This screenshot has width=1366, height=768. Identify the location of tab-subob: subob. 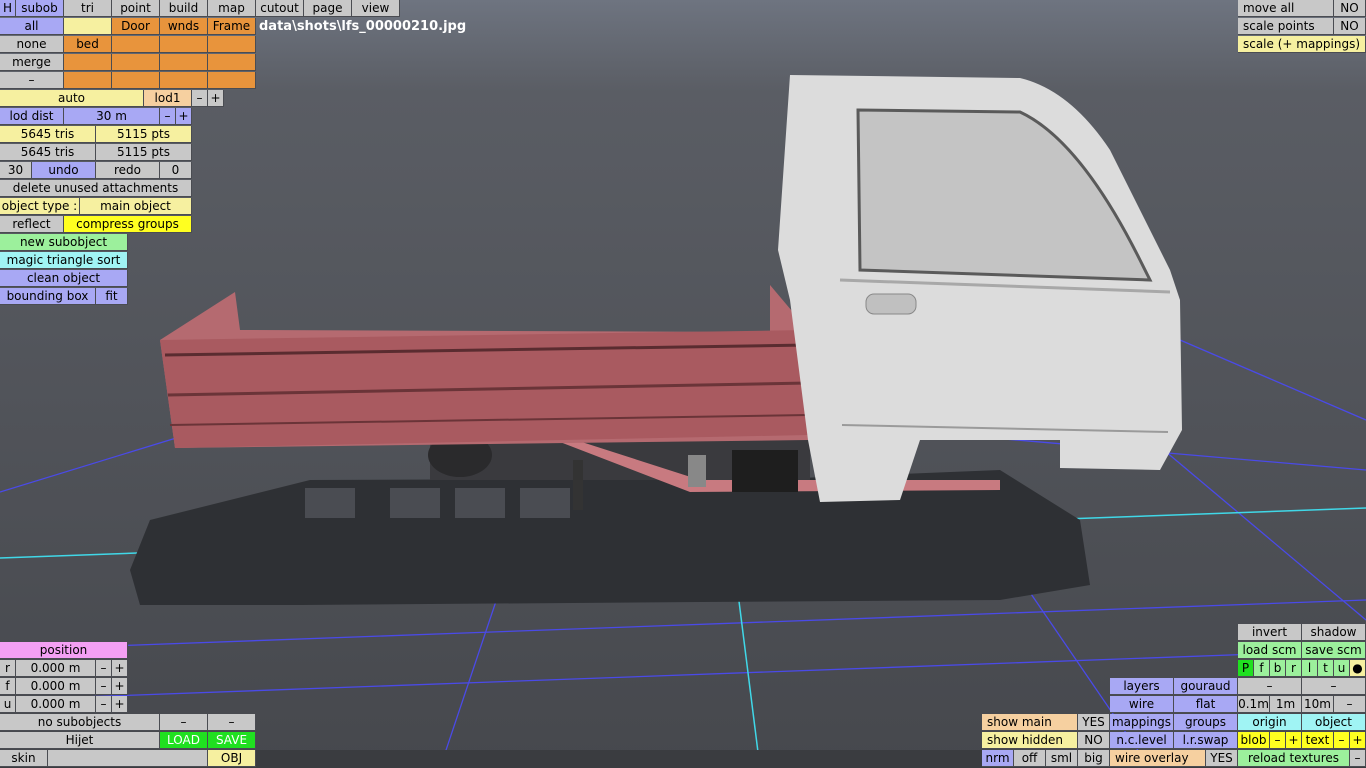
(40, 8).